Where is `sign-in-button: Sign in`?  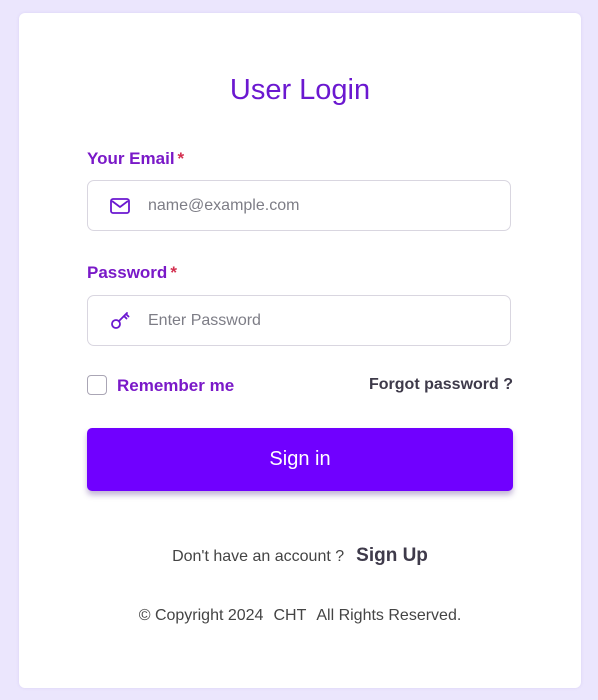
sign-in-button: Sign in is located at coordinates (300, 459).